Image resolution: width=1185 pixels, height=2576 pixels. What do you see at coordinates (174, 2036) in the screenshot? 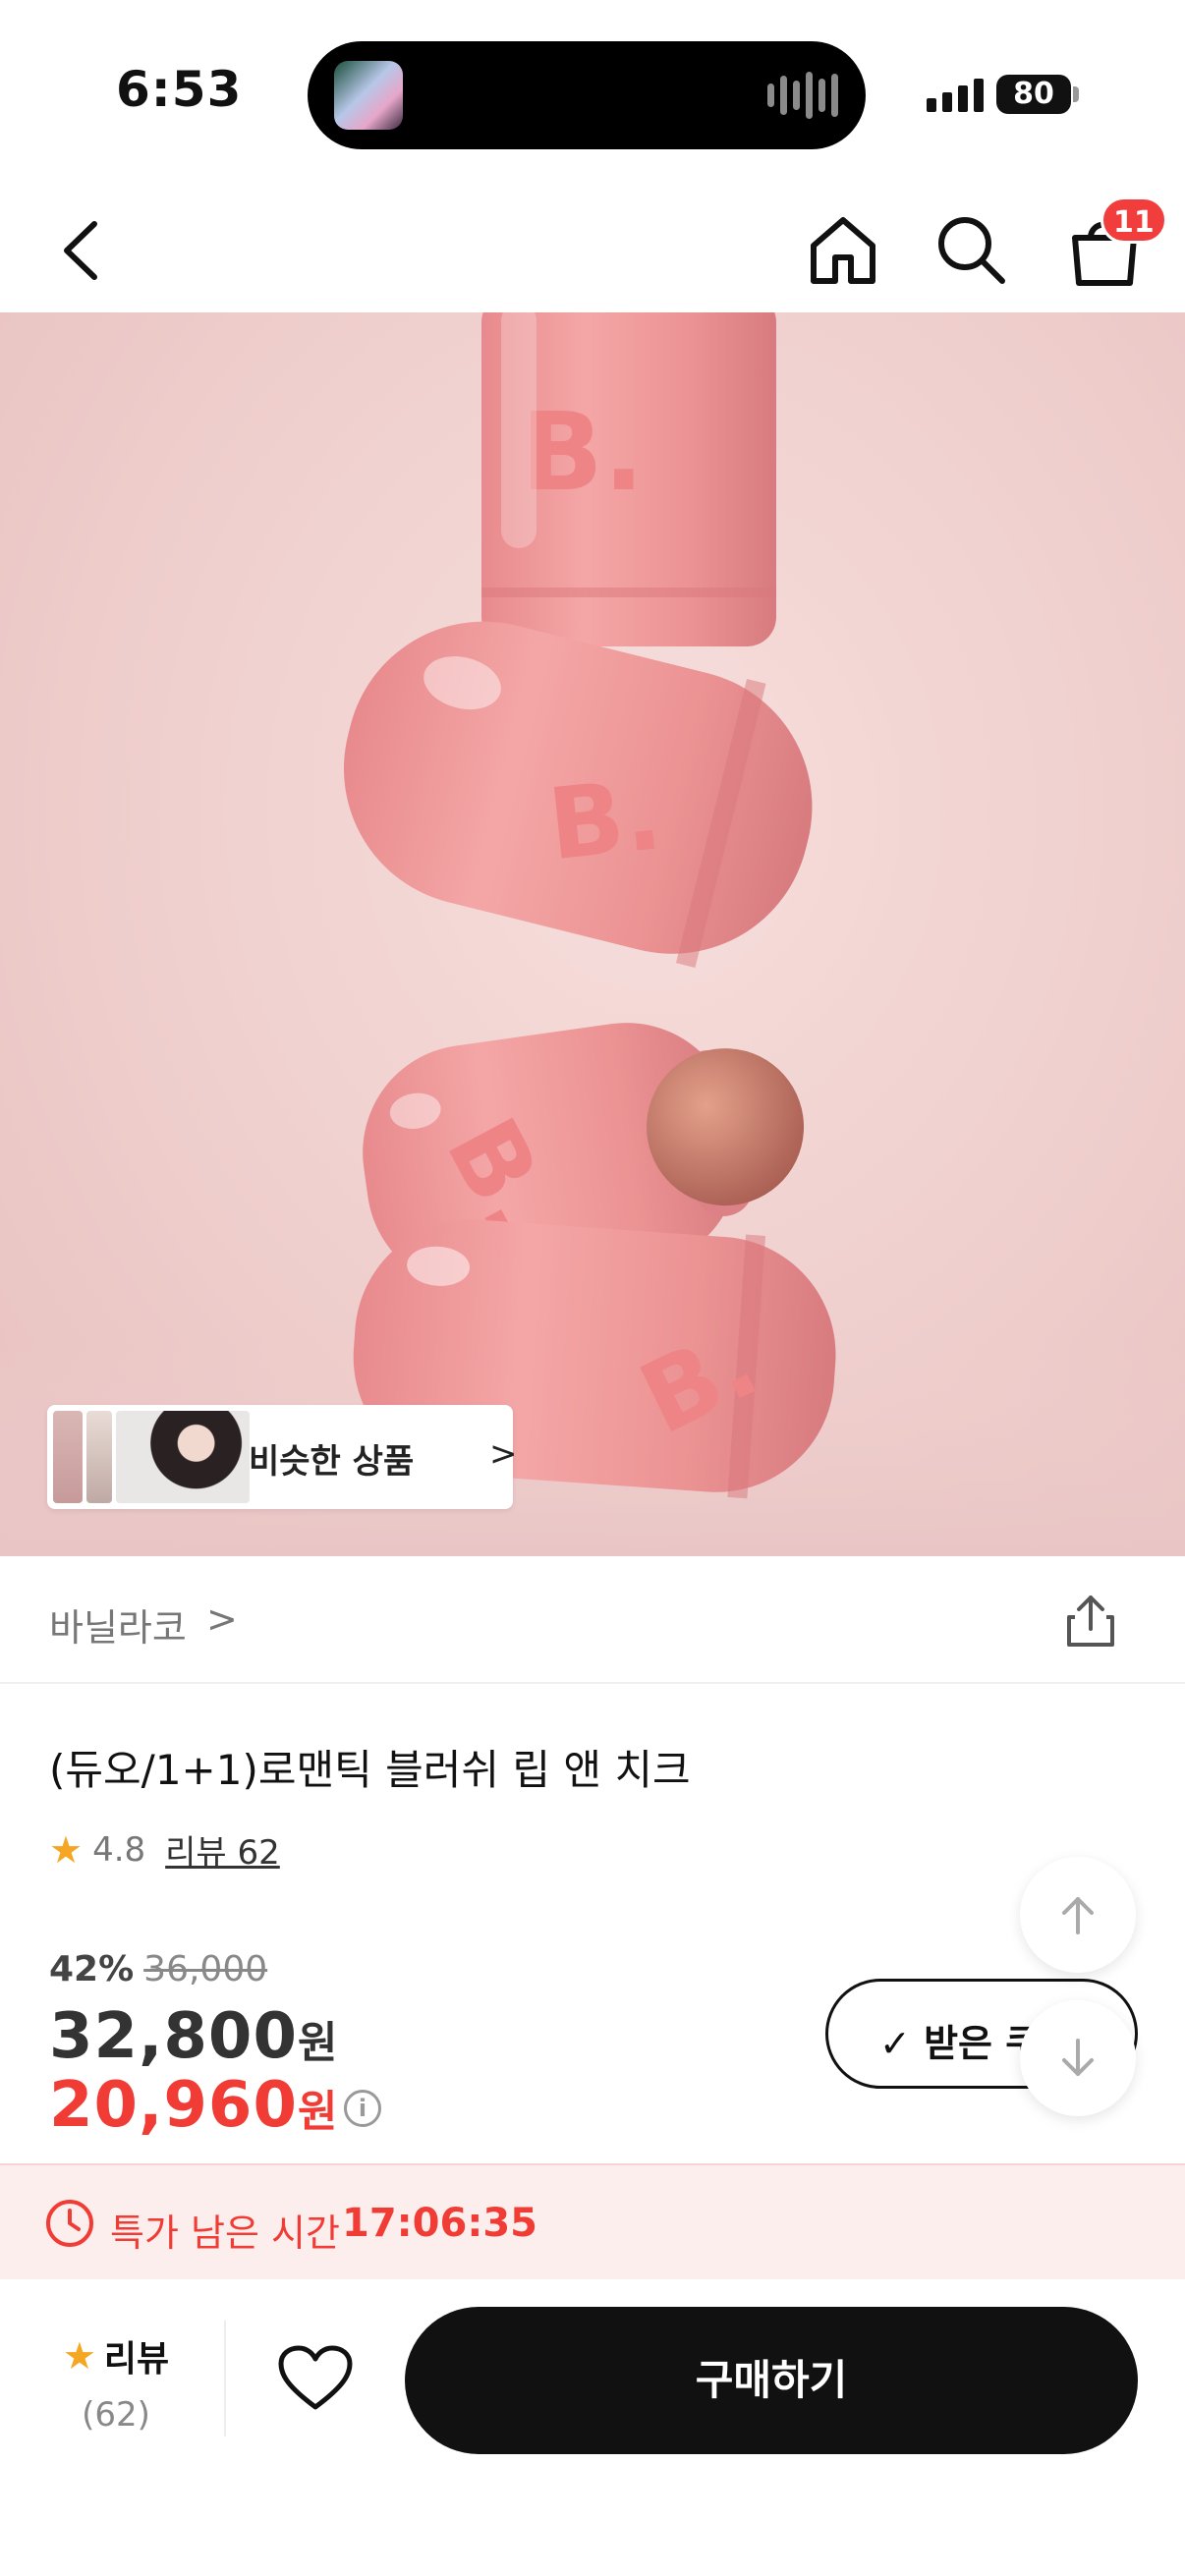
I see `price-value: 32,800` at bounding box center [174, 2036].